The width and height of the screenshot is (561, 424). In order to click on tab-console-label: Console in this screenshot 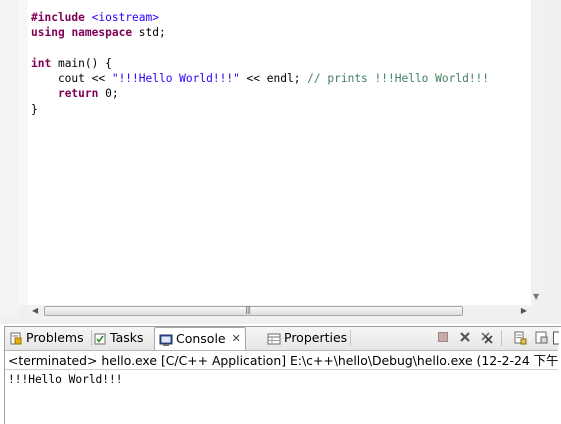, I will do `click(201, 338)`.